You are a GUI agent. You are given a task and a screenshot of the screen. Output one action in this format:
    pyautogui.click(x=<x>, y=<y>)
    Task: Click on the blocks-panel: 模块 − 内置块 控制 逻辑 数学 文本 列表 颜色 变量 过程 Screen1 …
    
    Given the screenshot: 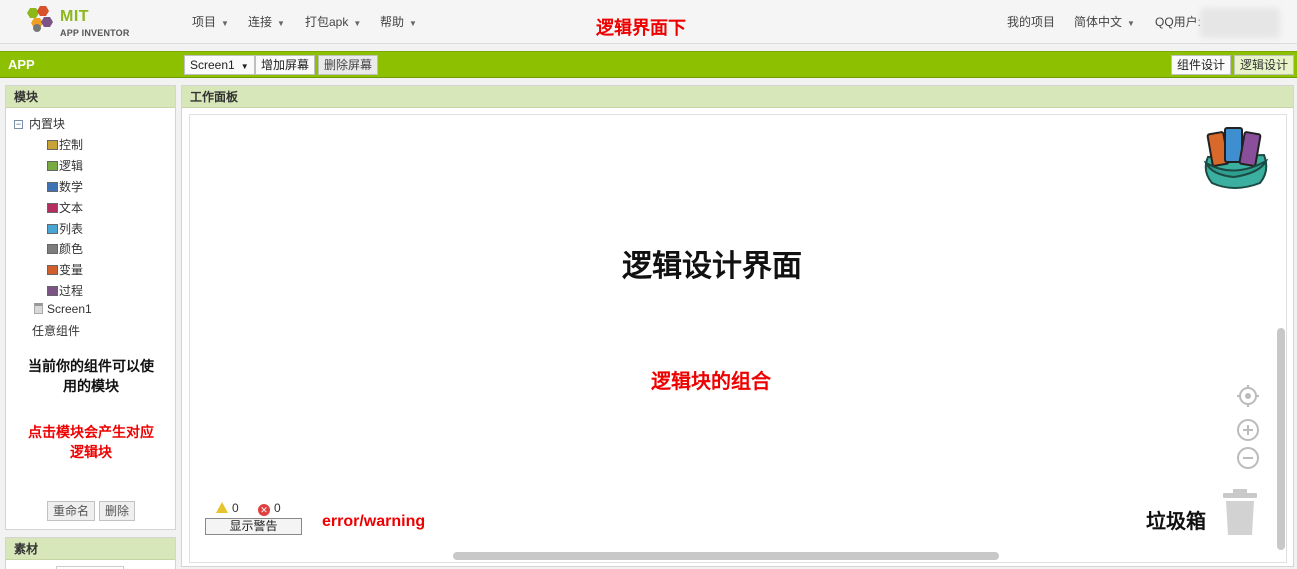 What is the action you would take?
    pyautogui.click(x=90, y=307)
    